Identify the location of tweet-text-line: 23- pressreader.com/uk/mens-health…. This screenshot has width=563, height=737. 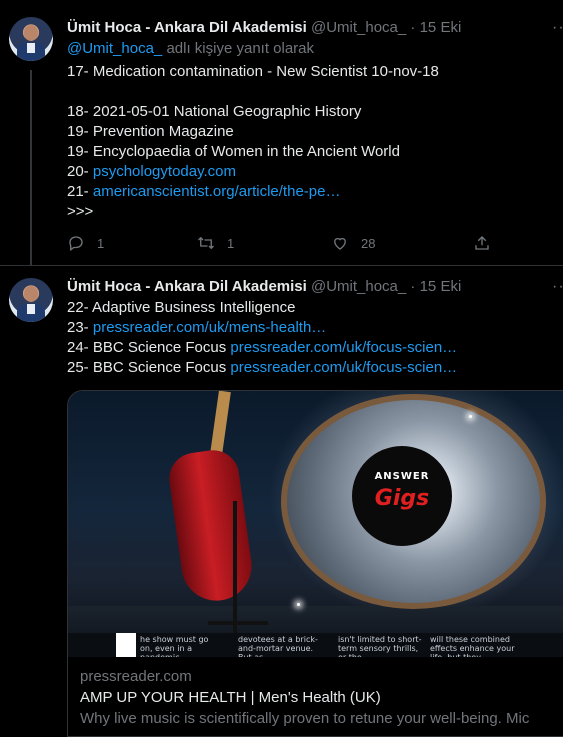
(197, 327).